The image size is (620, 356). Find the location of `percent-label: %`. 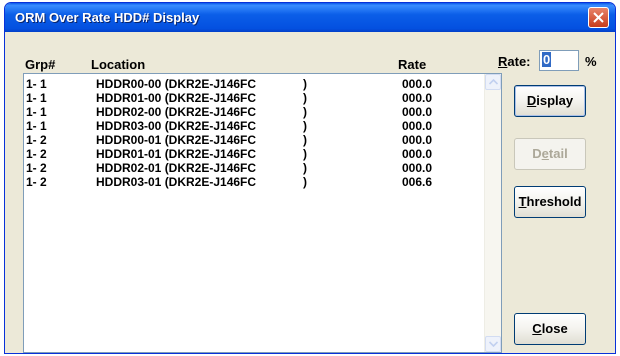

percent-label: % is located at coordinates (591, 61).